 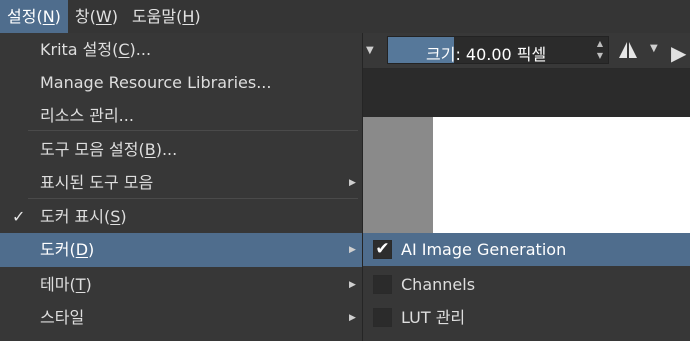 I want to click on label-pre: 도구 모음 설정(, so click(x=92, y=149).